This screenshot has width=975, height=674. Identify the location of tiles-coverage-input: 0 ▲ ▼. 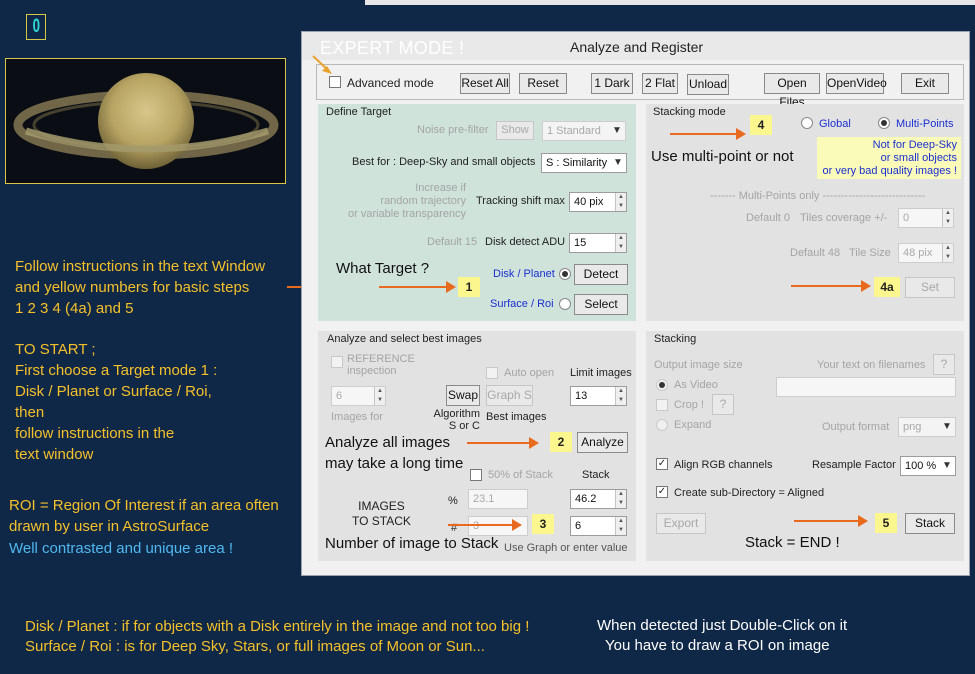
(926, 218).